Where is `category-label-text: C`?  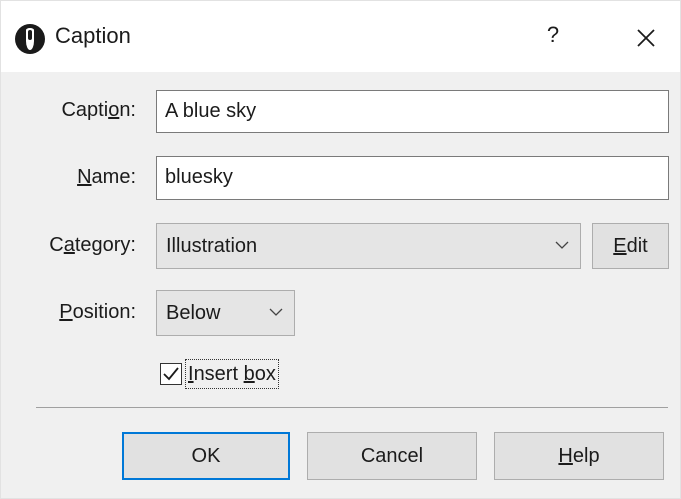 category-label-text: C is located at coordinates (56, 245).